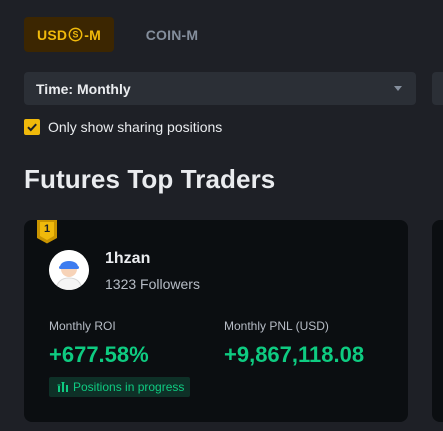 This screenshot has width=443, height=431. I want to click on checkmark-icon, so click(32, 127).